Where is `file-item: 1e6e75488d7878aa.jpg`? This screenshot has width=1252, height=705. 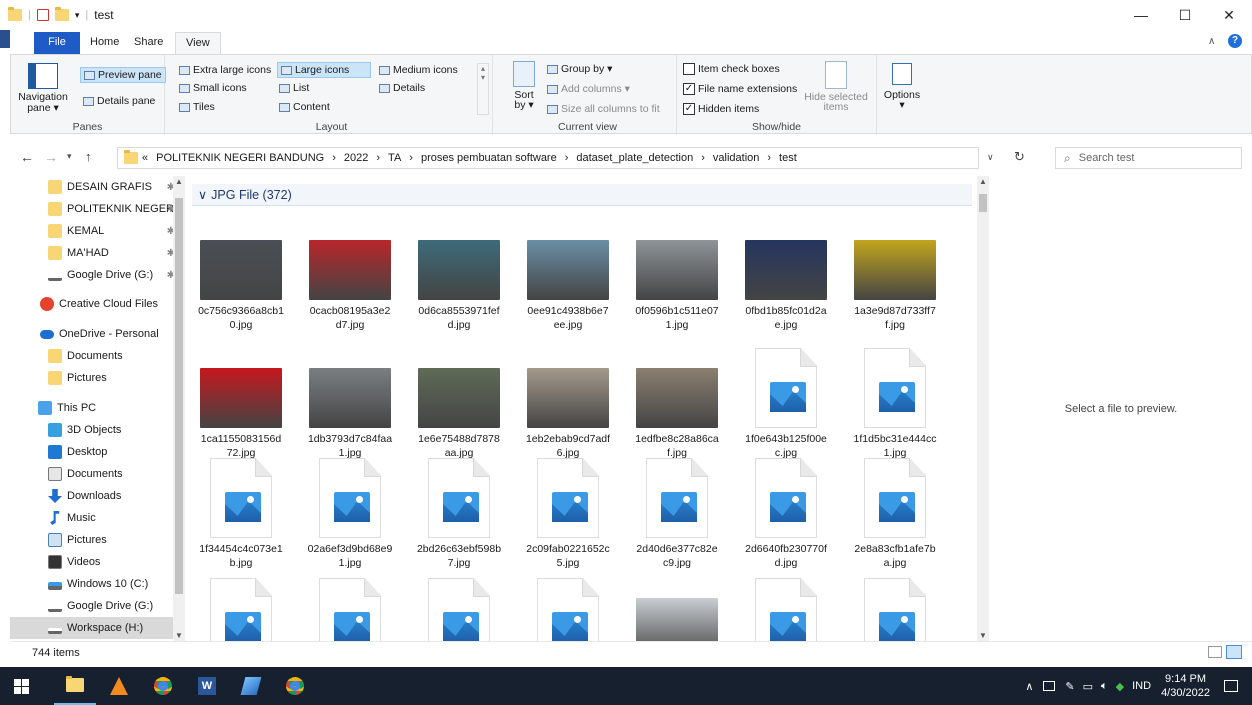
file-item: 1e6e75488d7878aa.jpg is located at coordinates (459, 402).